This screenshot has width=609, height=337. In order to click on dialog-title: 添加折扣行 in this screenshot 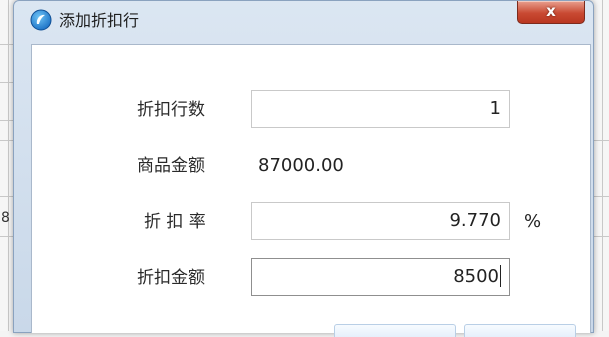, I will do `click(99, 20)`.